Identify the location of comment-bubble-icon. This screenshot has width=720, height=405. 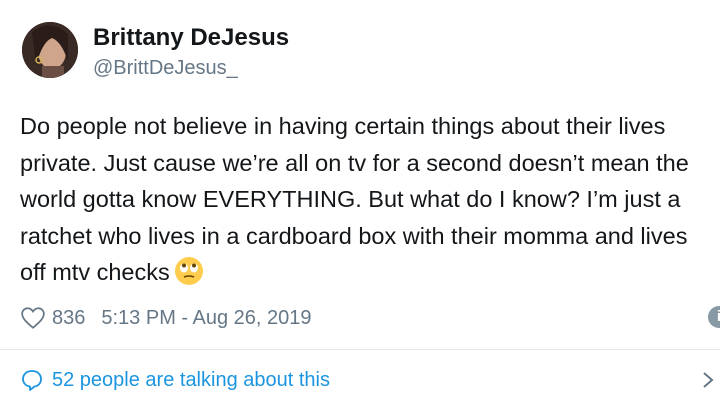
(32, 380).